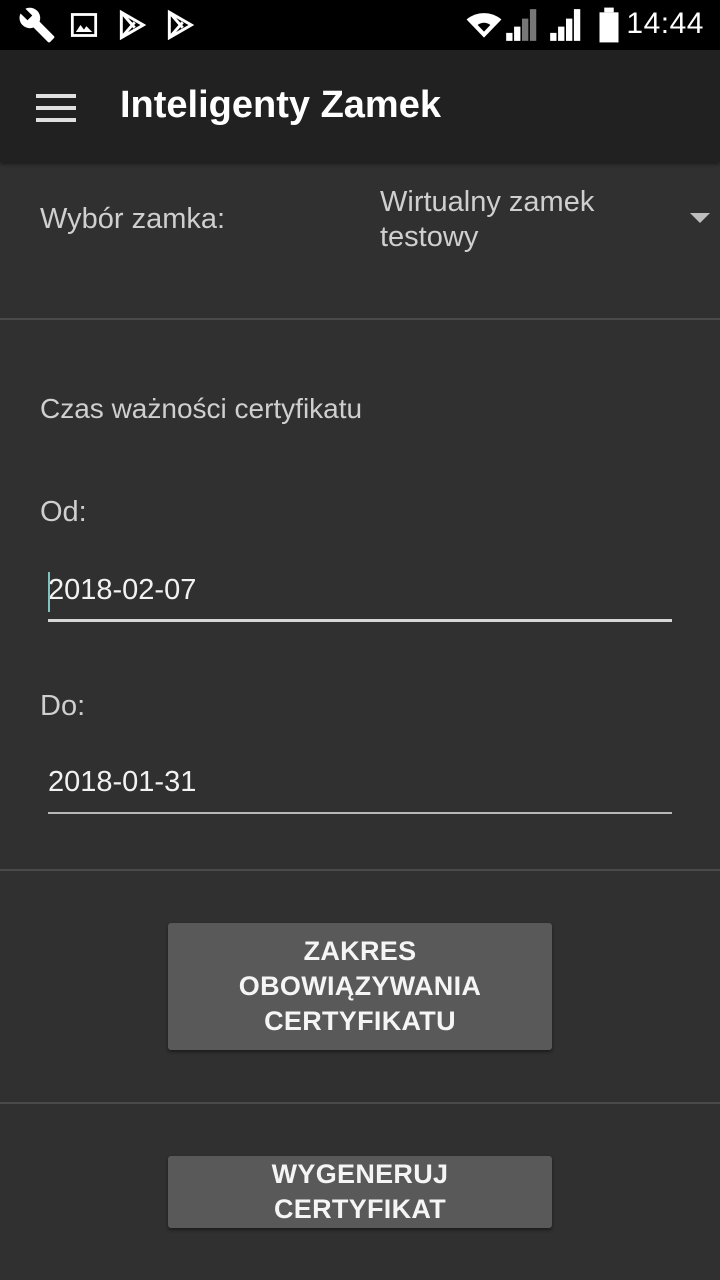 The height and width of the screenshot is (1280, 720). What do you see at coordinates (201, 408) in the screenshot?
I see `certificate-validity-title: Czas ważności certyfikatu` at bounding box center [201, 408].